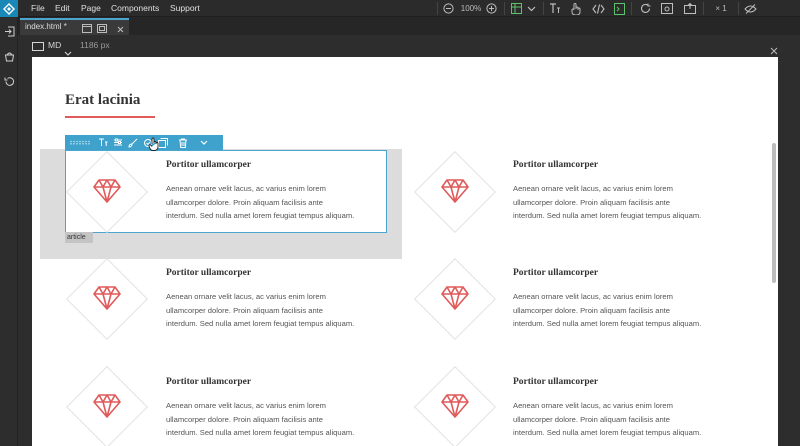  Describe the element at coordinates (645, 8) in the screenshot. I see `refresh-icon` at that location.